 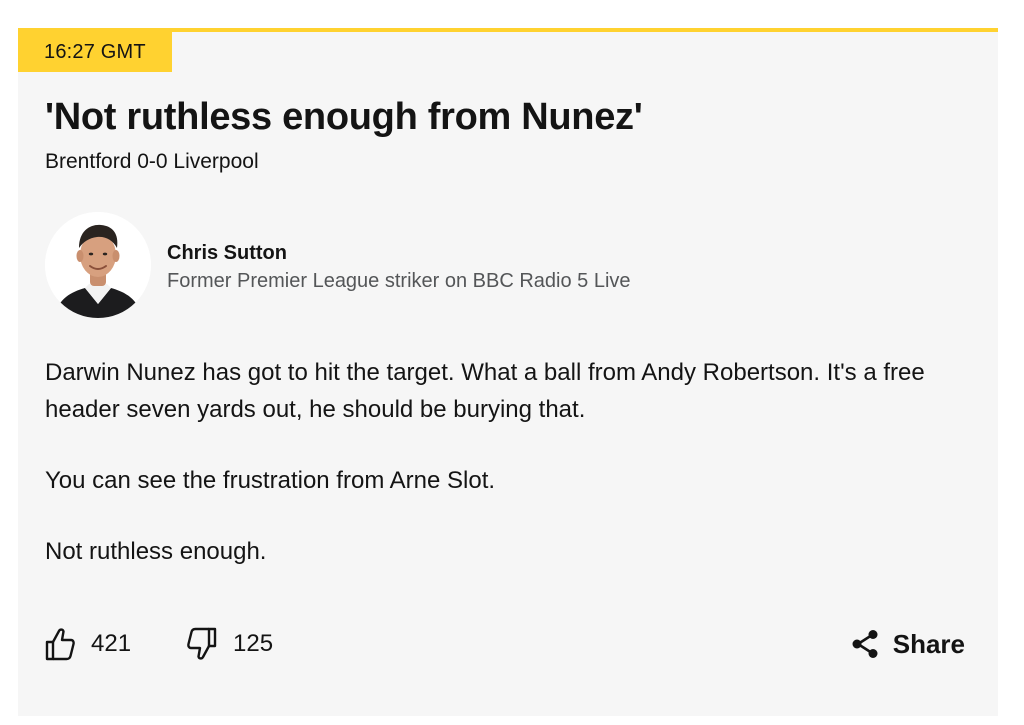 What do you see at coordinates (505, 644) in the screenshot?
I see `reactions-bar: 421 125 Share` at bounding box center [505, 644].